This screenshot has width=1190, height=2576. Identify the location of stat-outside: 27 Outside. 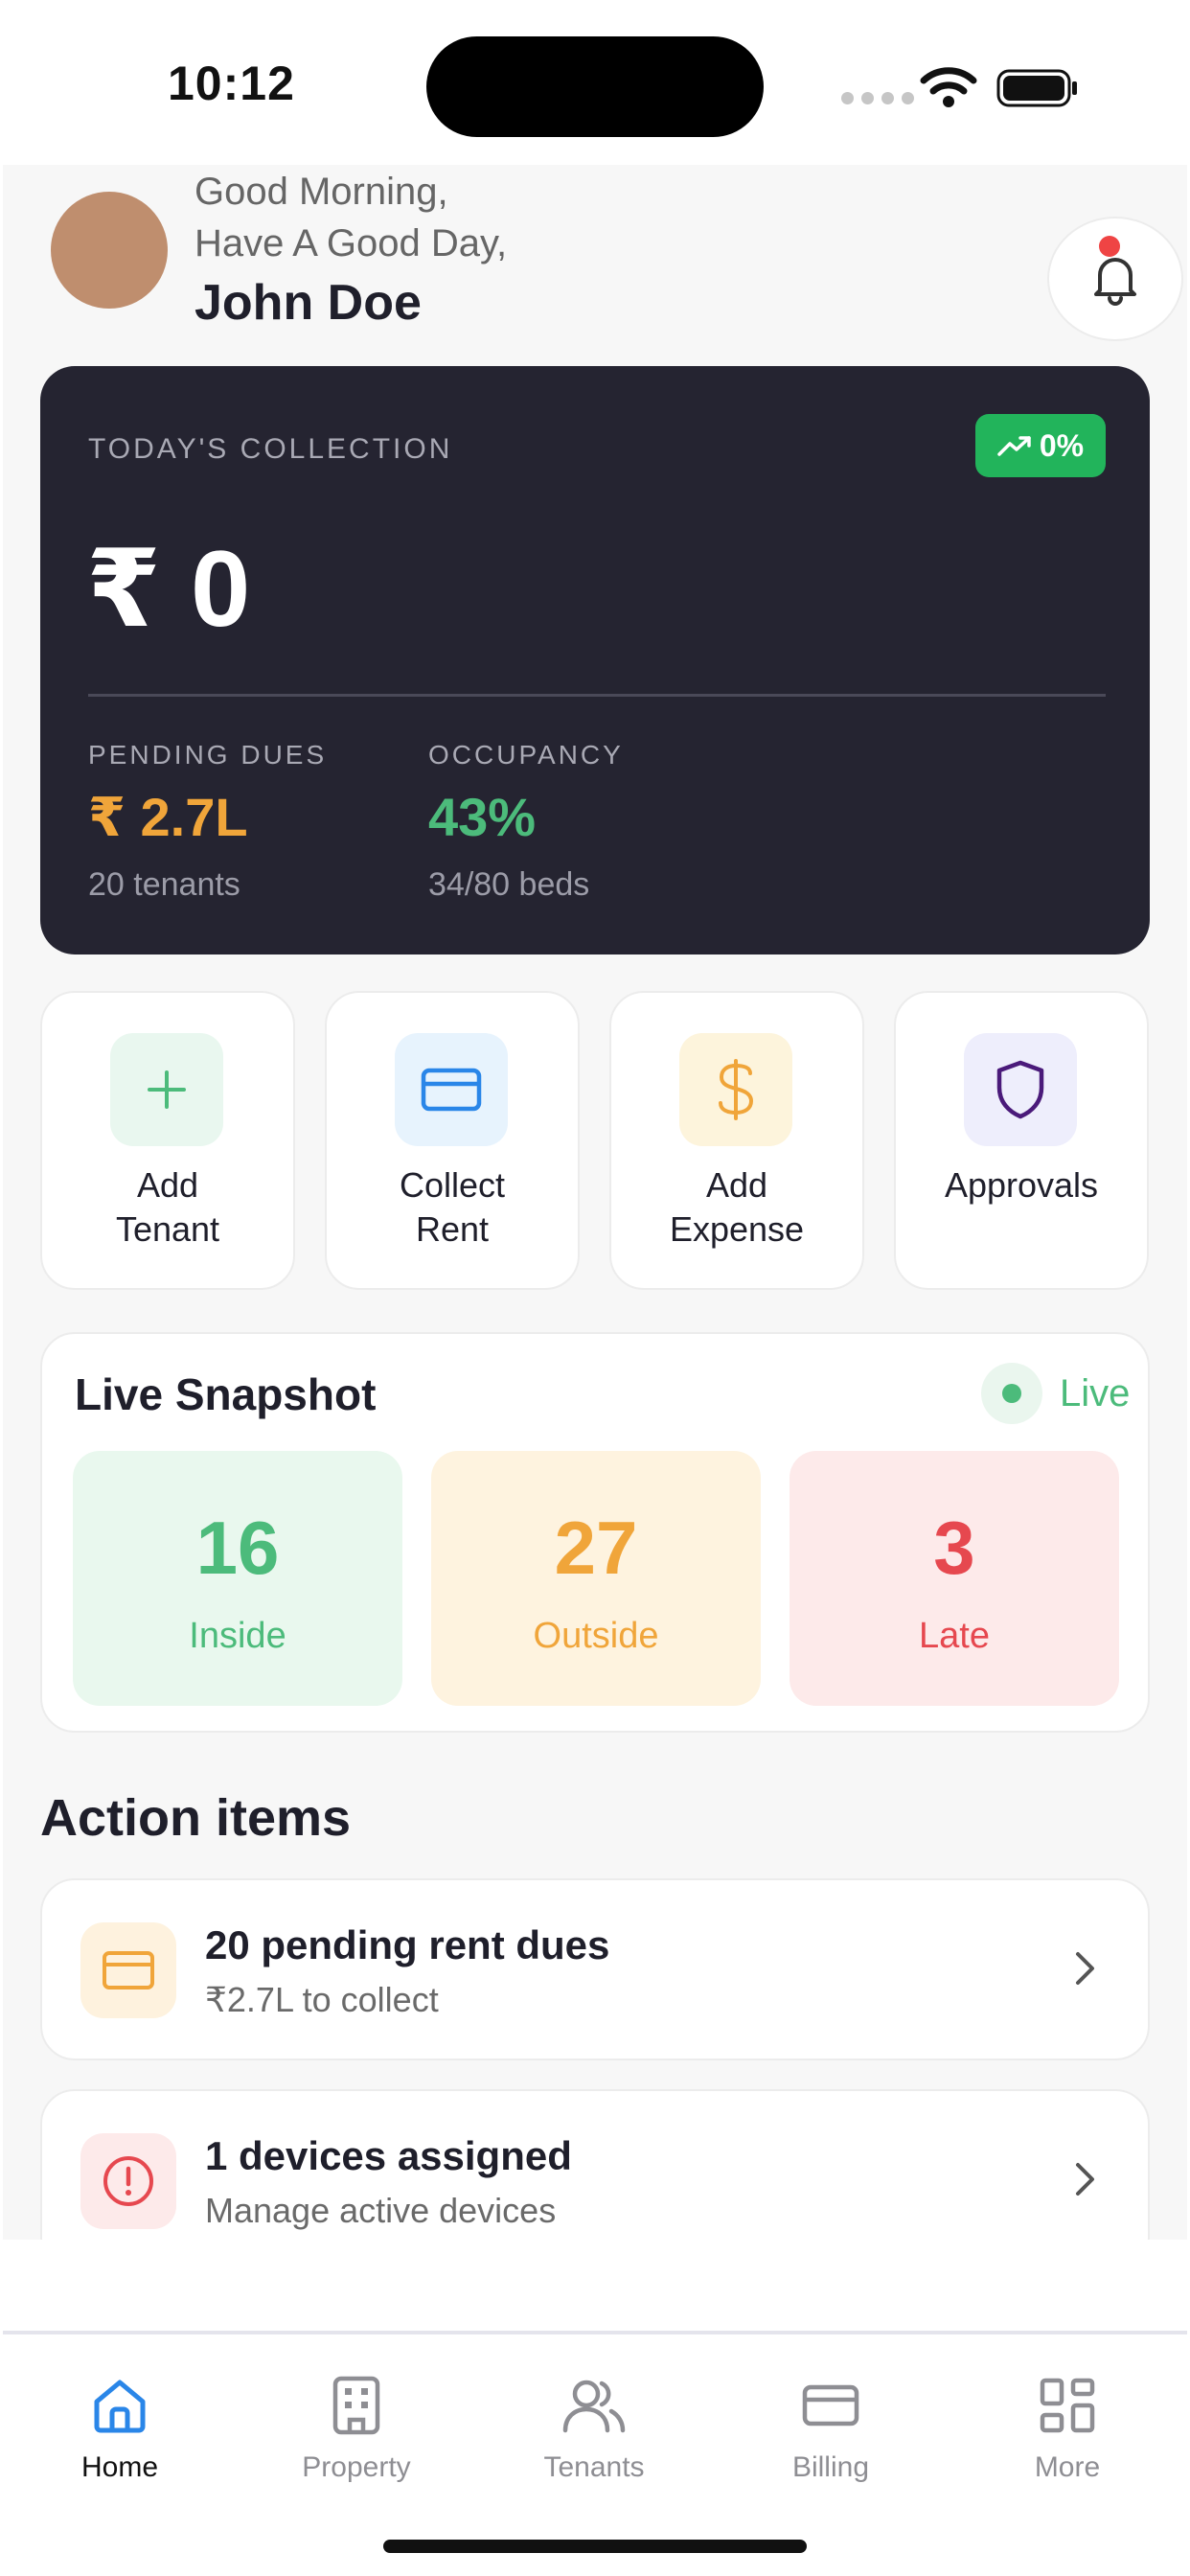
(596, 1578).